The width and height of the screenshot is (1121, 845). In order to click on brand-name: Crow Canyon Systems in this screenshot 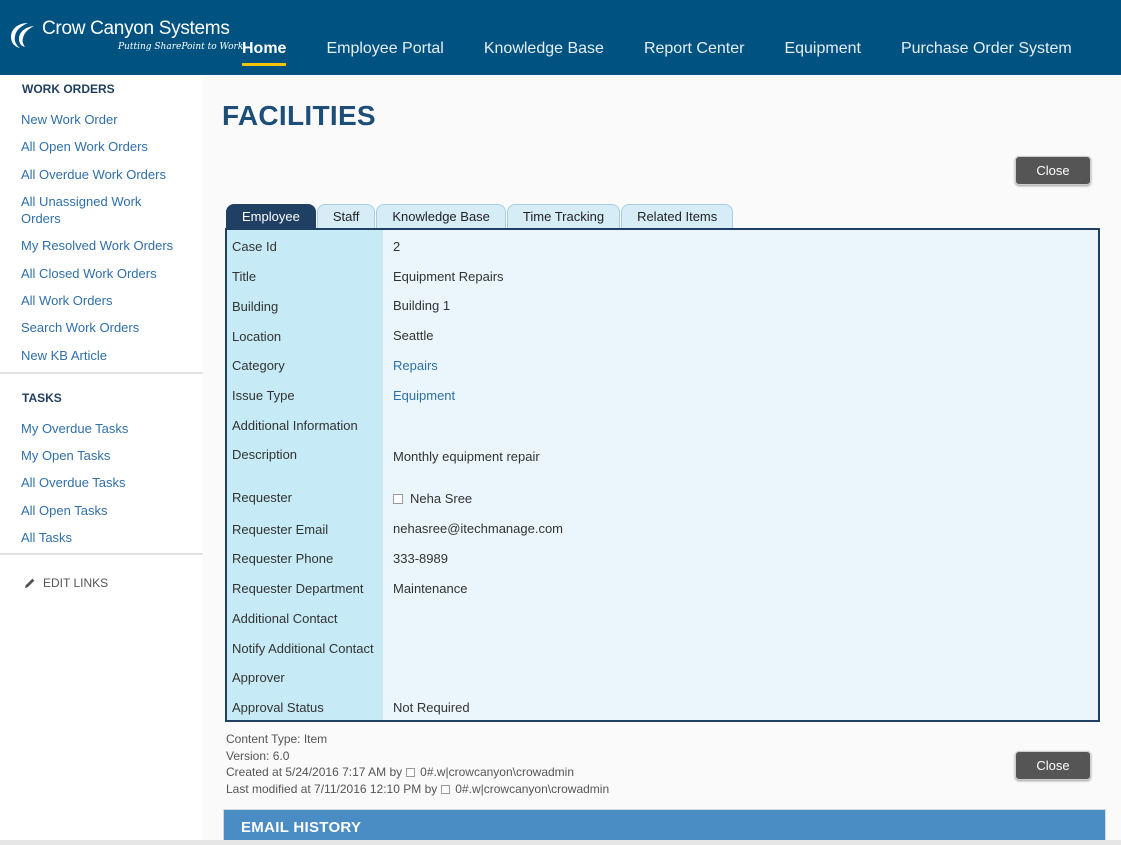, I will do `click(136, 28)`.